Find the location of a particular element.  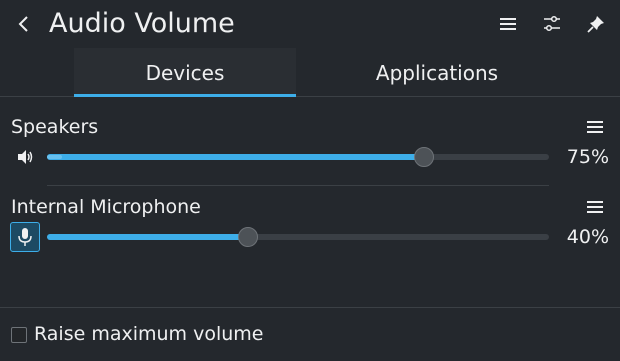

device-divider is located at coordinates (298, 185).